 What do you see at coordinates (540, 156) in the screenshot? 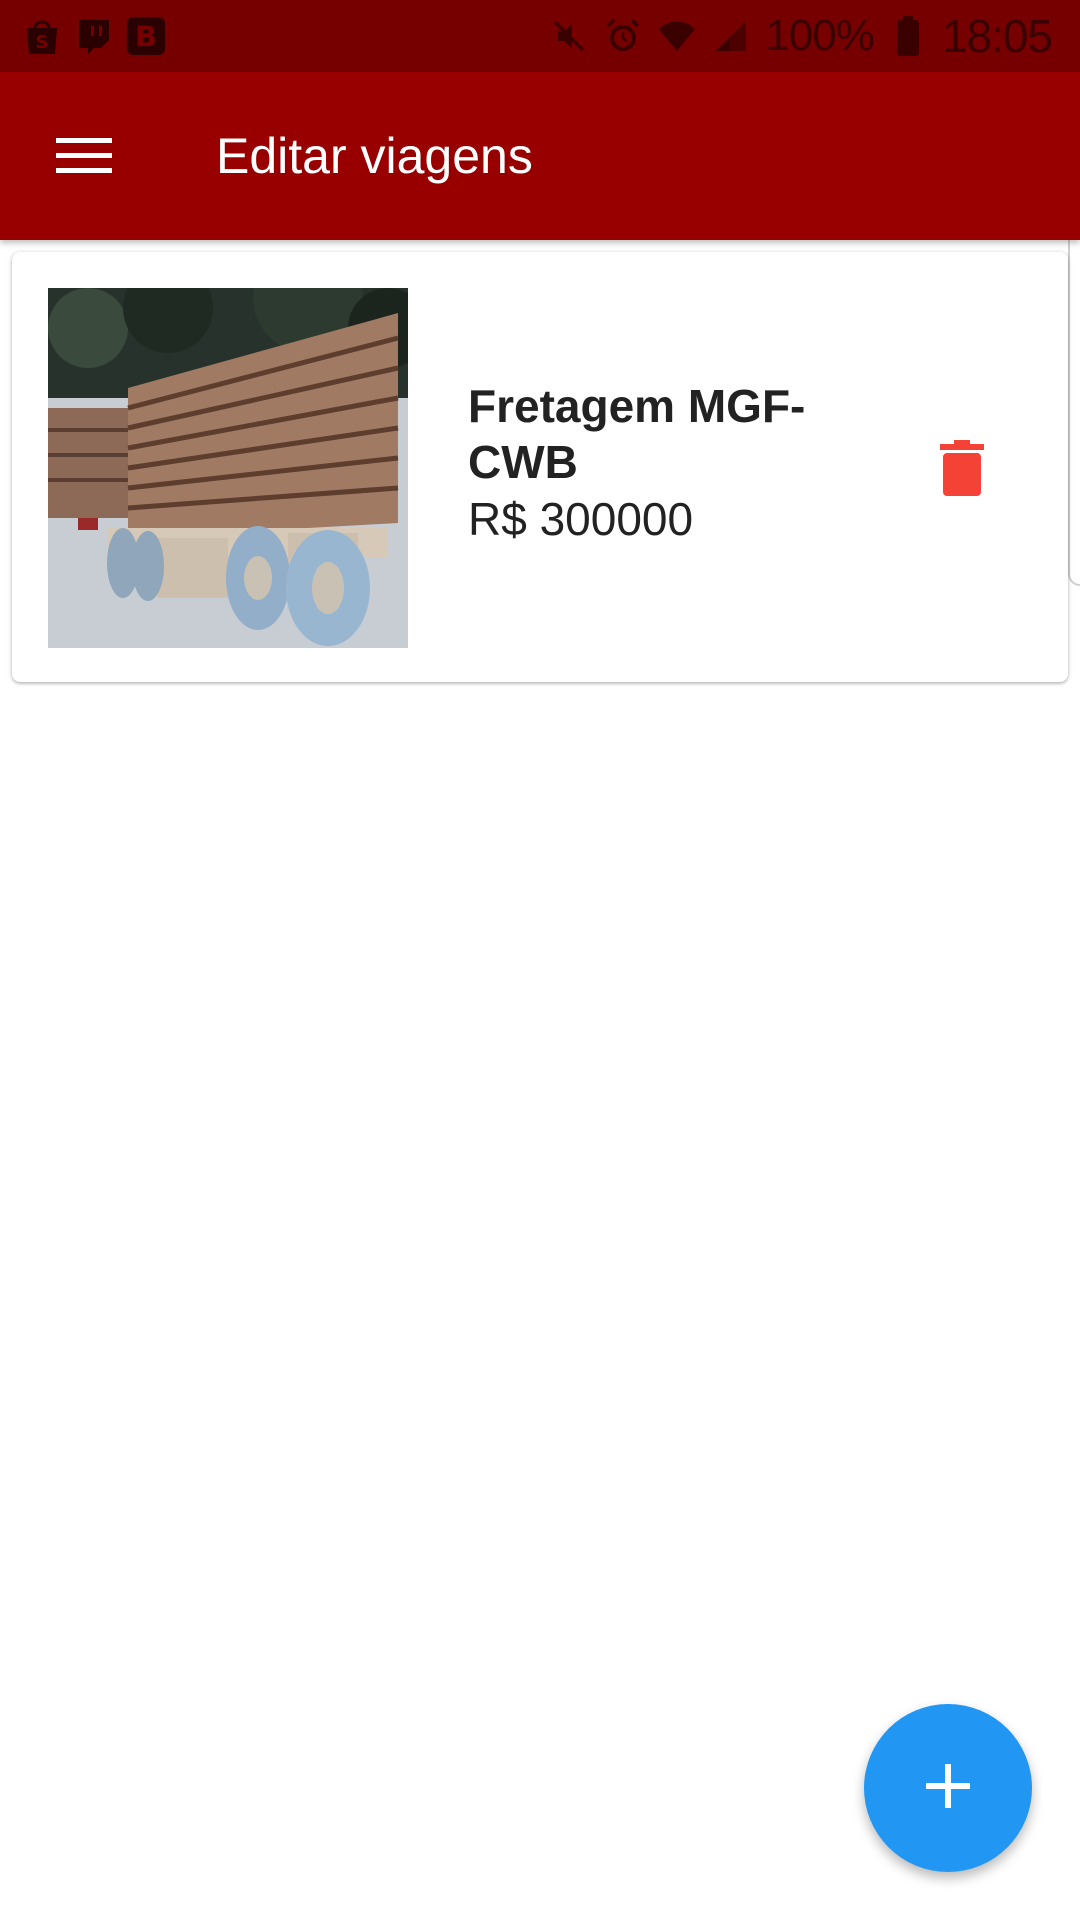
I see `app-bar: Editar viagens` at bounding box center [540, 156].